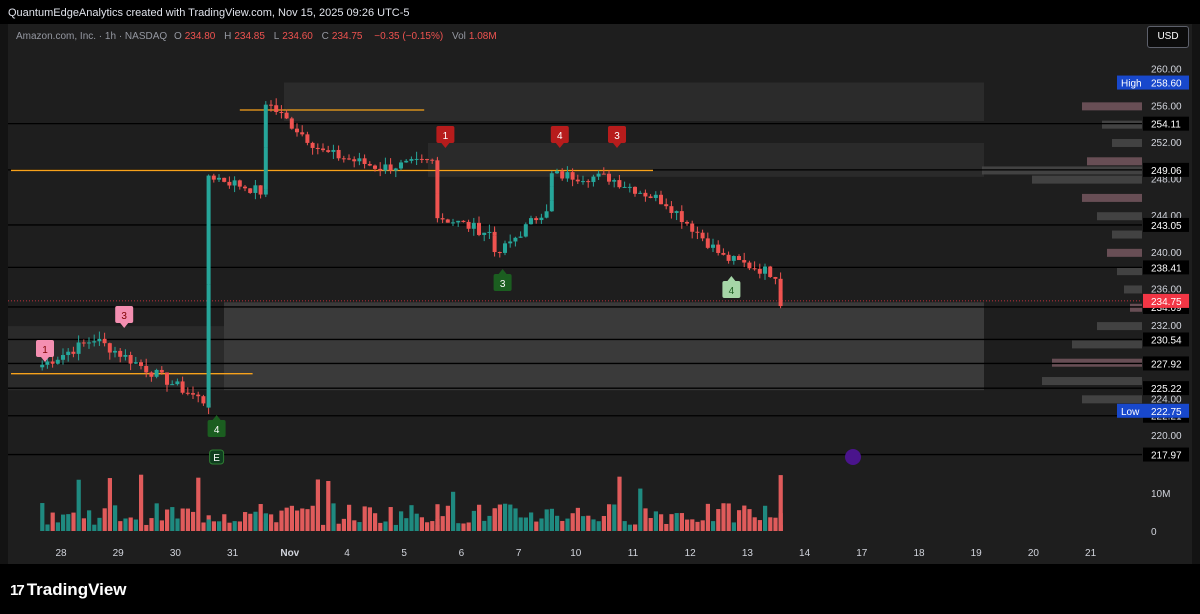 The image size is (1200, 614). Describe the element at coordinates (124, 317) in the screenshot. I see `sell-signal-marker: 3` at that location.